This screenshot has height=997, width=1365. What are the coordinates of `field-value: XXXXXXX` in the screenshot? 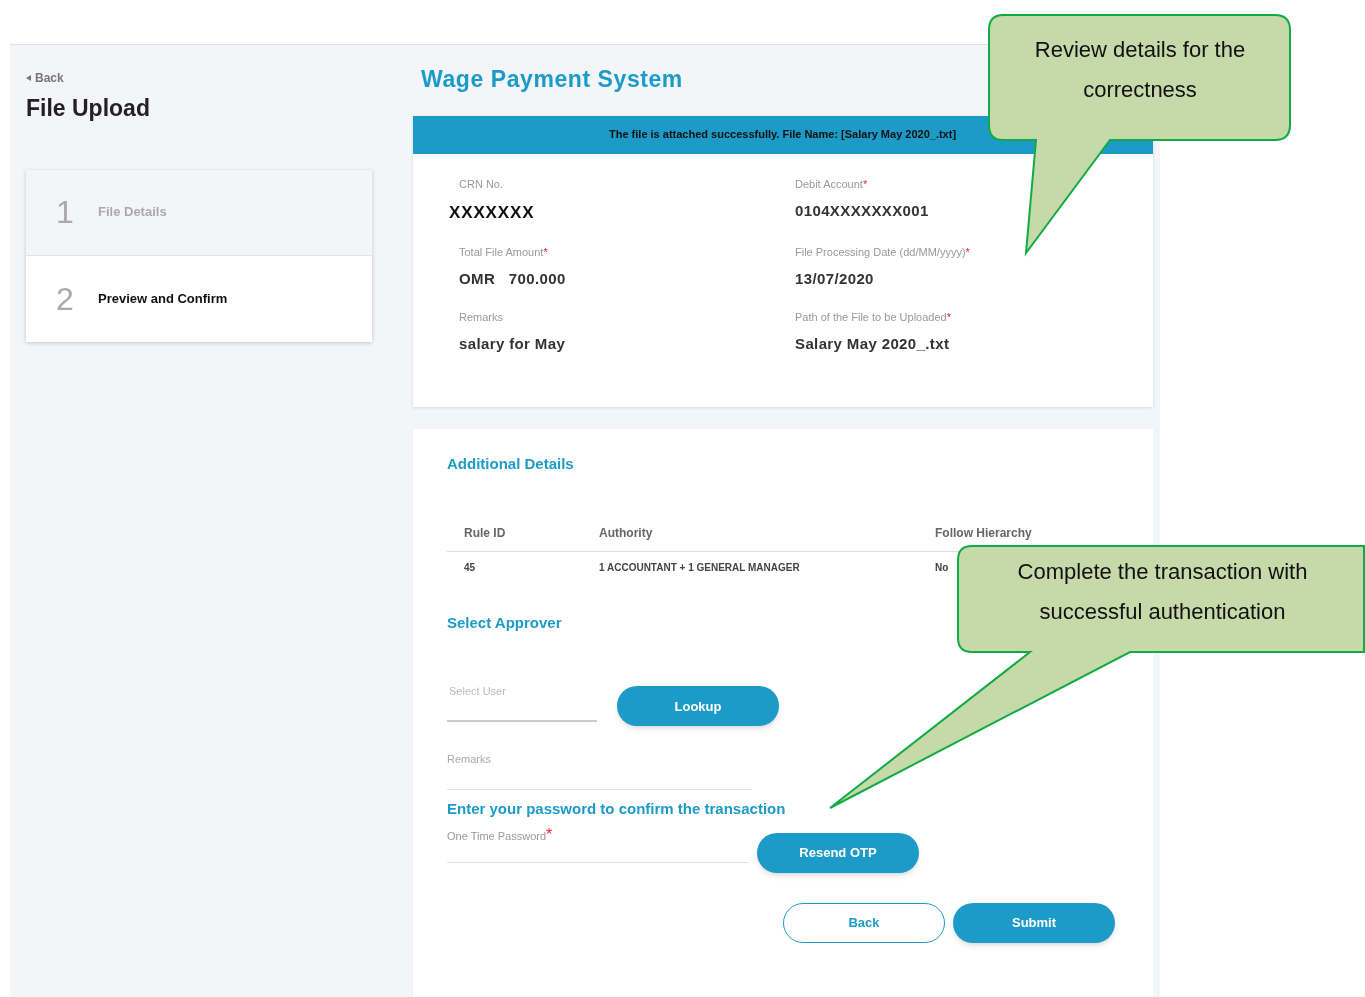 It's located at (492, 213).